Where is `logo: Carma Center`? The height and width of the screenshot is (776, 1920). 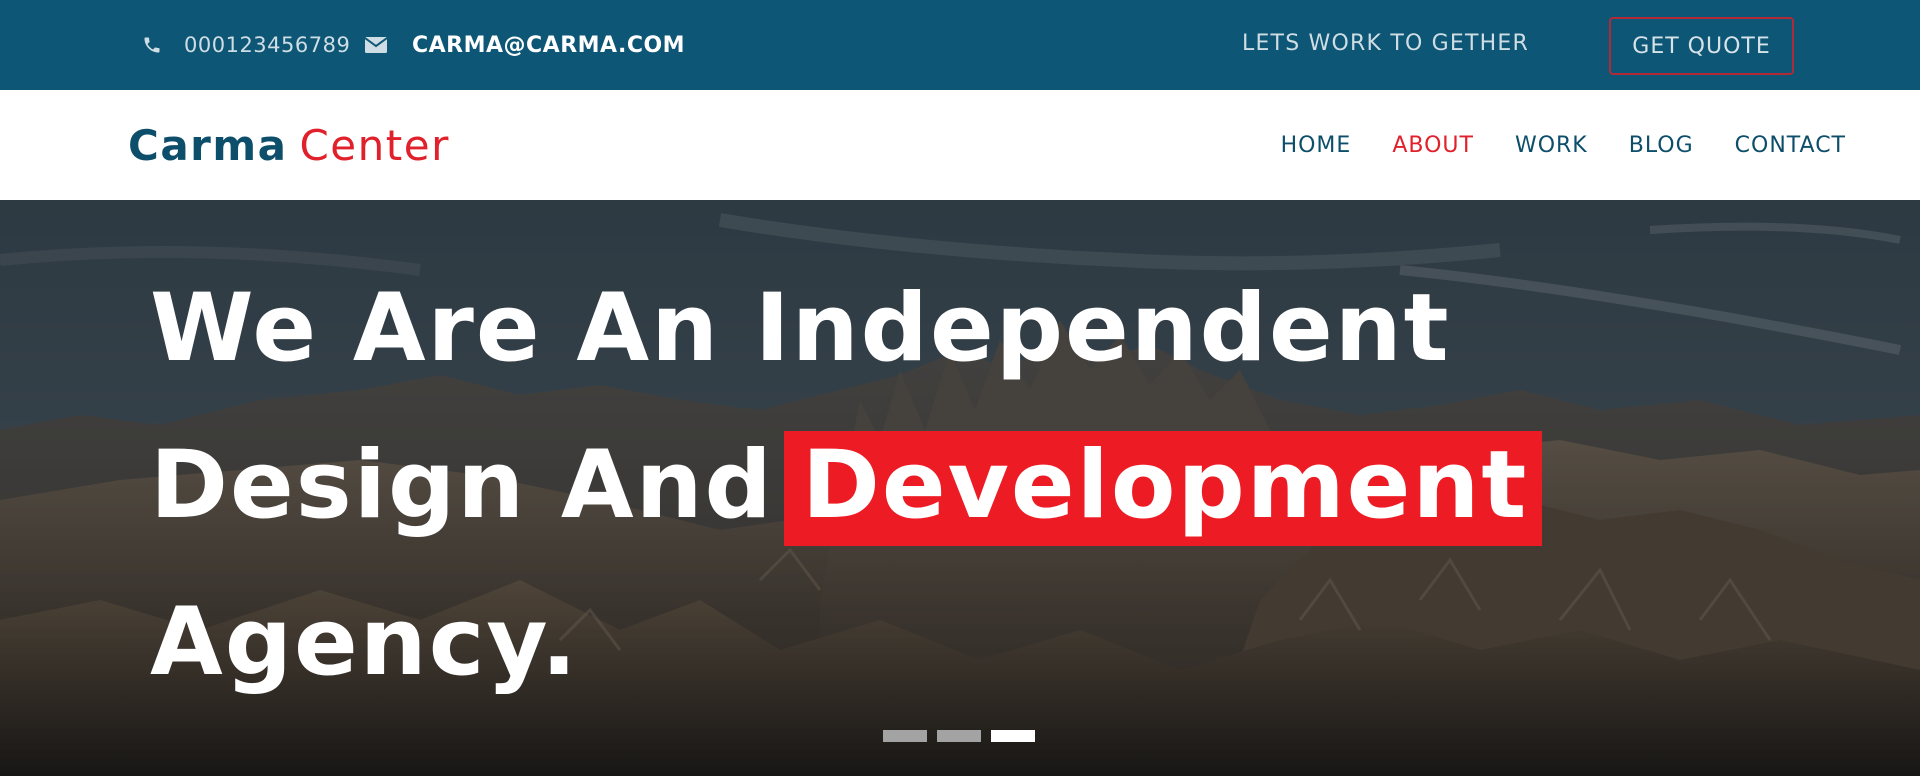 logo: Carma Center is located at coordinates (289, 145).